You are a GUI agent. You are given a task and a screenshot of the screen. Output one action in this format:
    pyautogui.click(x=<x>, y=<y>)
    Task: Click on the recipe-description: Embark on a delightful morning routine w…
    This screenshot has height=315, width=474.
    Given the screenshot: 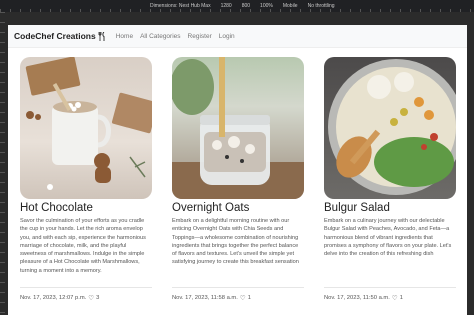 What is the action you would take?
    pyautogui.click(x=235, y=242)
    